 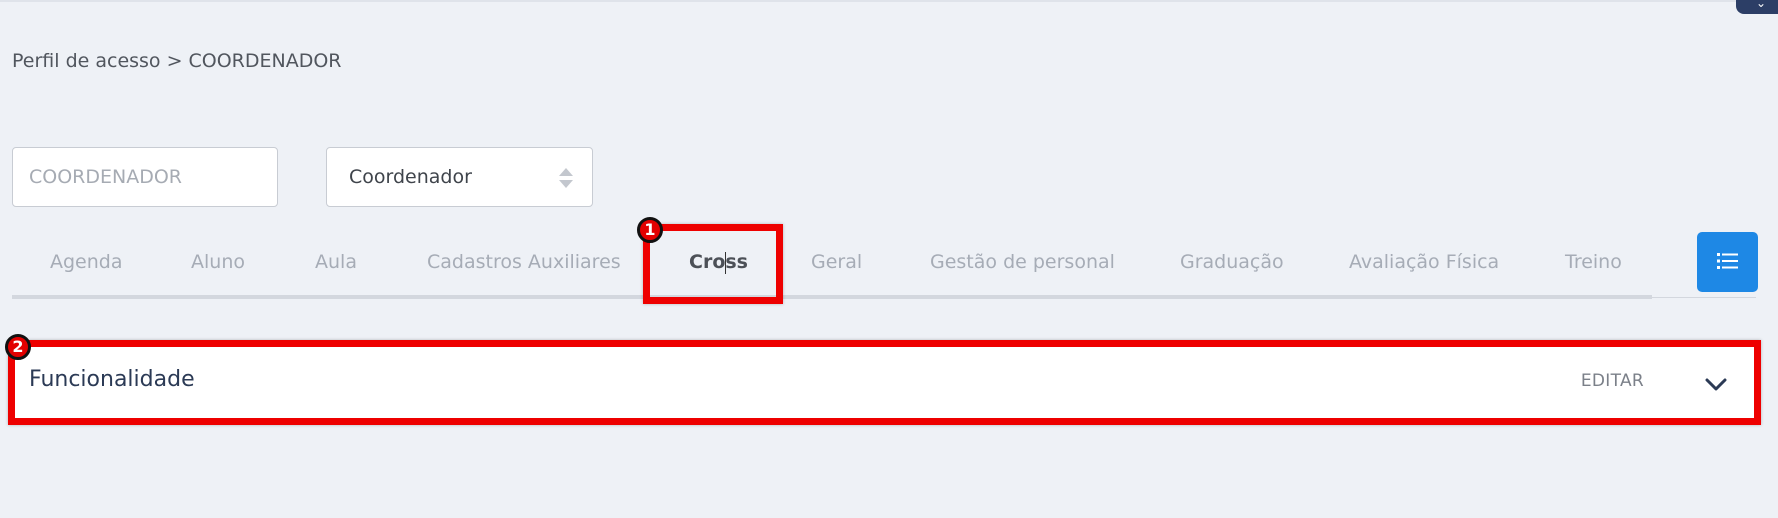 I want to click on select-arrows-icon, so click(x=566, y=178).